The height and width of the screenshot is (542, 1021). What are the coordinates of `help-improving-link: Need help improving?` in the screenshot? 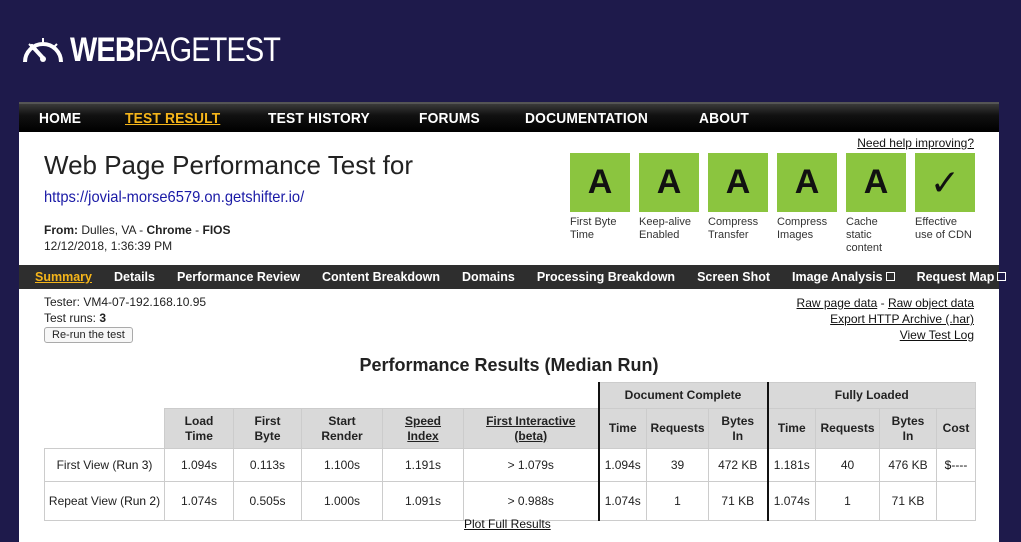 It's located at (915, 143).